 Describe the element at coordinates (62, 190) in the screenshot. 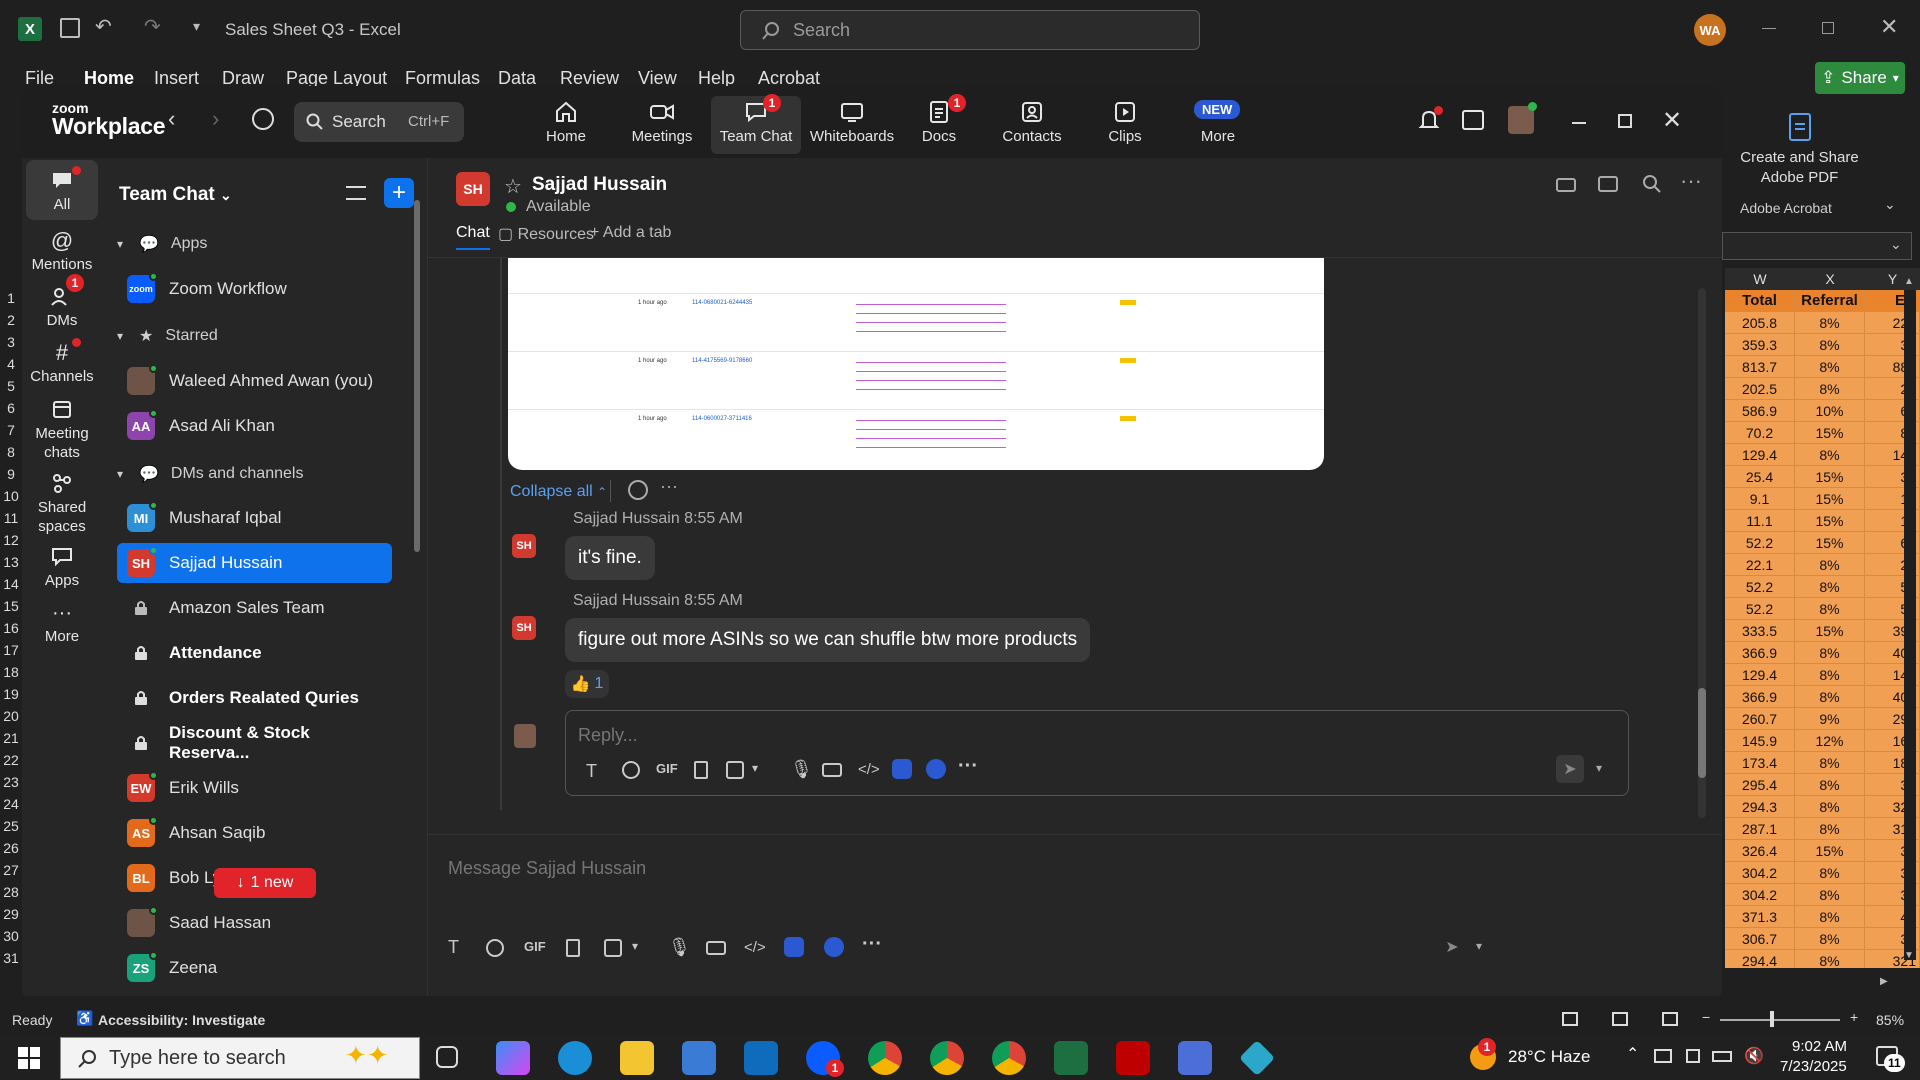

I see `rail-all: All` at that location.